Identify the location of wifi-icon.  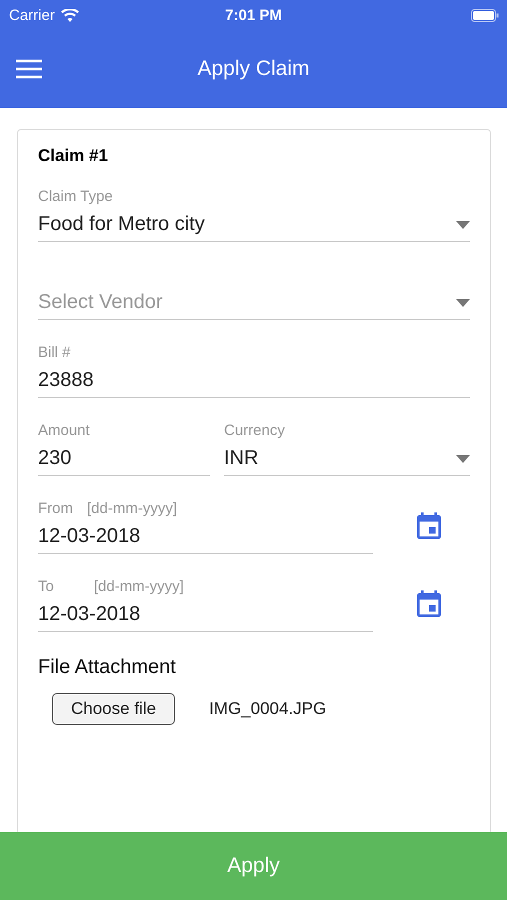
(69, 15).